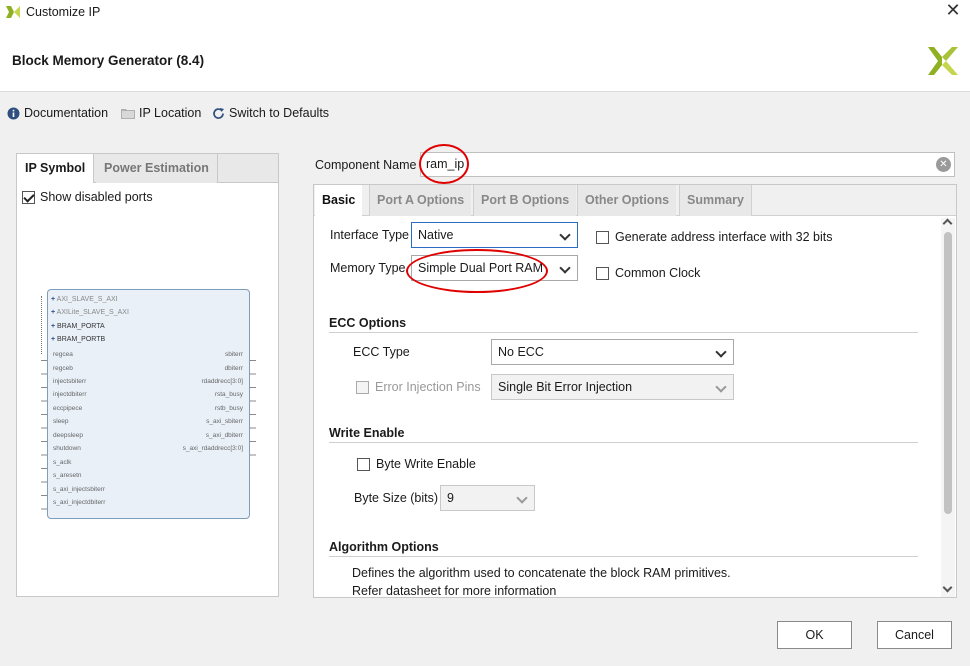 Image resolution: width=970 pixels, height=666 pixels. Describe the element at coordinates (44, 435) in the screenshot. I see `left-pin-stubs` at that location.